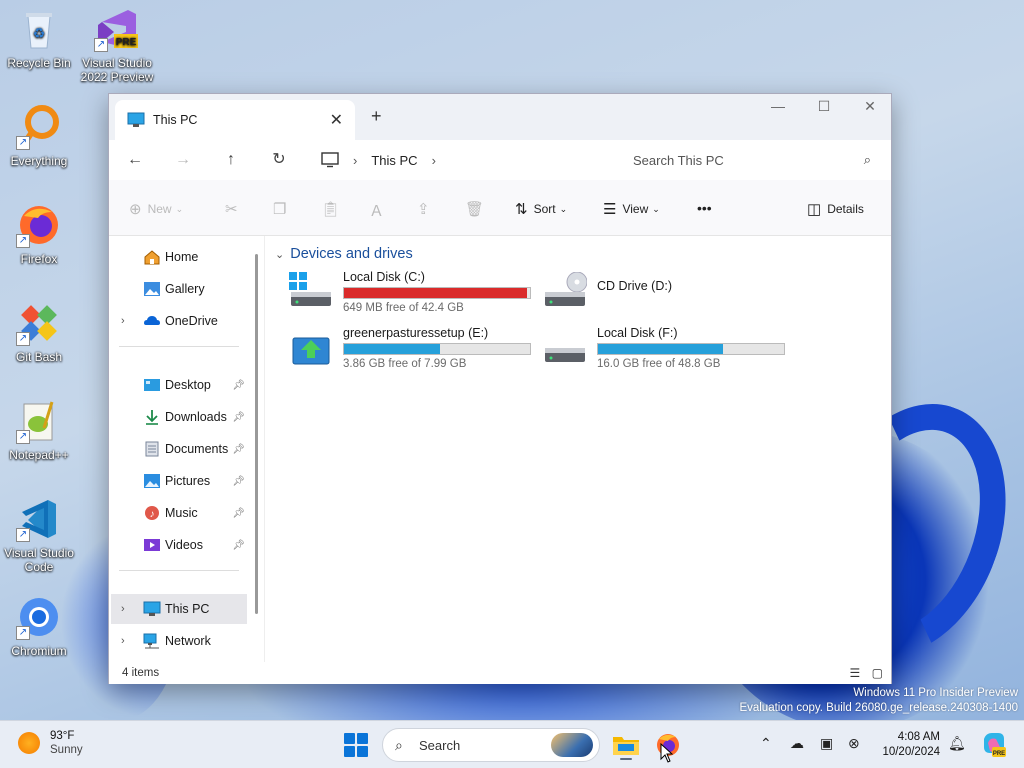 This screenshot has height=768, width=1024. Describe the element at coordinates (39, 535) in the screenshot. I see `desktop-icon-vscode: ↗ Visual Studio Code` at that location.